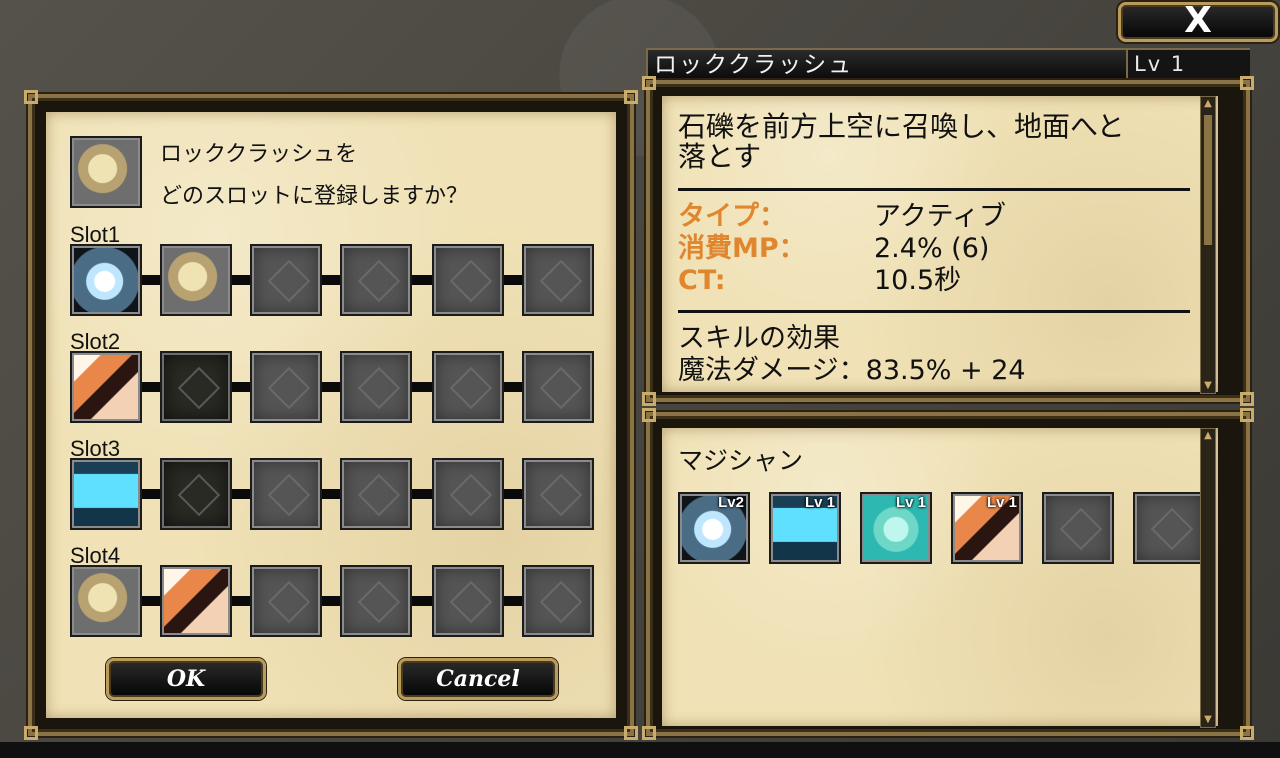 This screenshot has height=758, width=1280. I want to click on cancel-button: Cancel, so click(478, 679).